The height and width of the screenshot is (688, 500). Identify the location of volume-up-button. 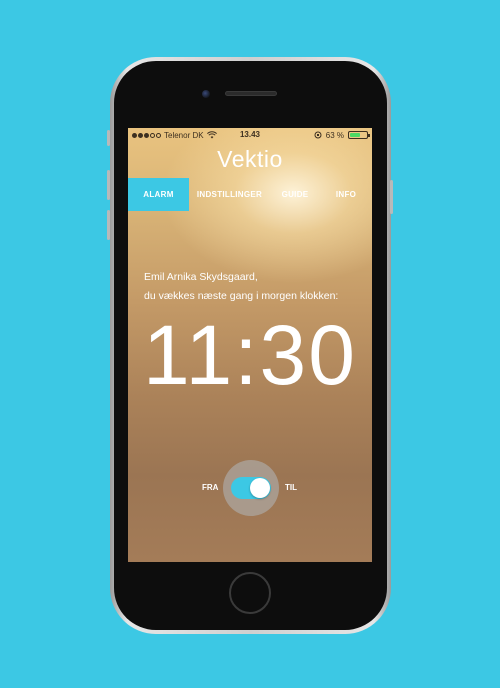
(108, 185).